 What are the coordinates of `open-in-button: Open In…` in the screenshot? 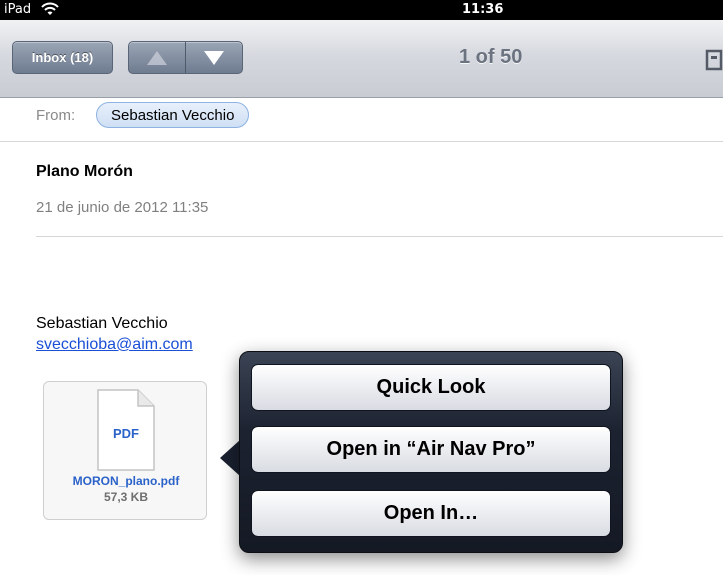 It's located at (431, 513).